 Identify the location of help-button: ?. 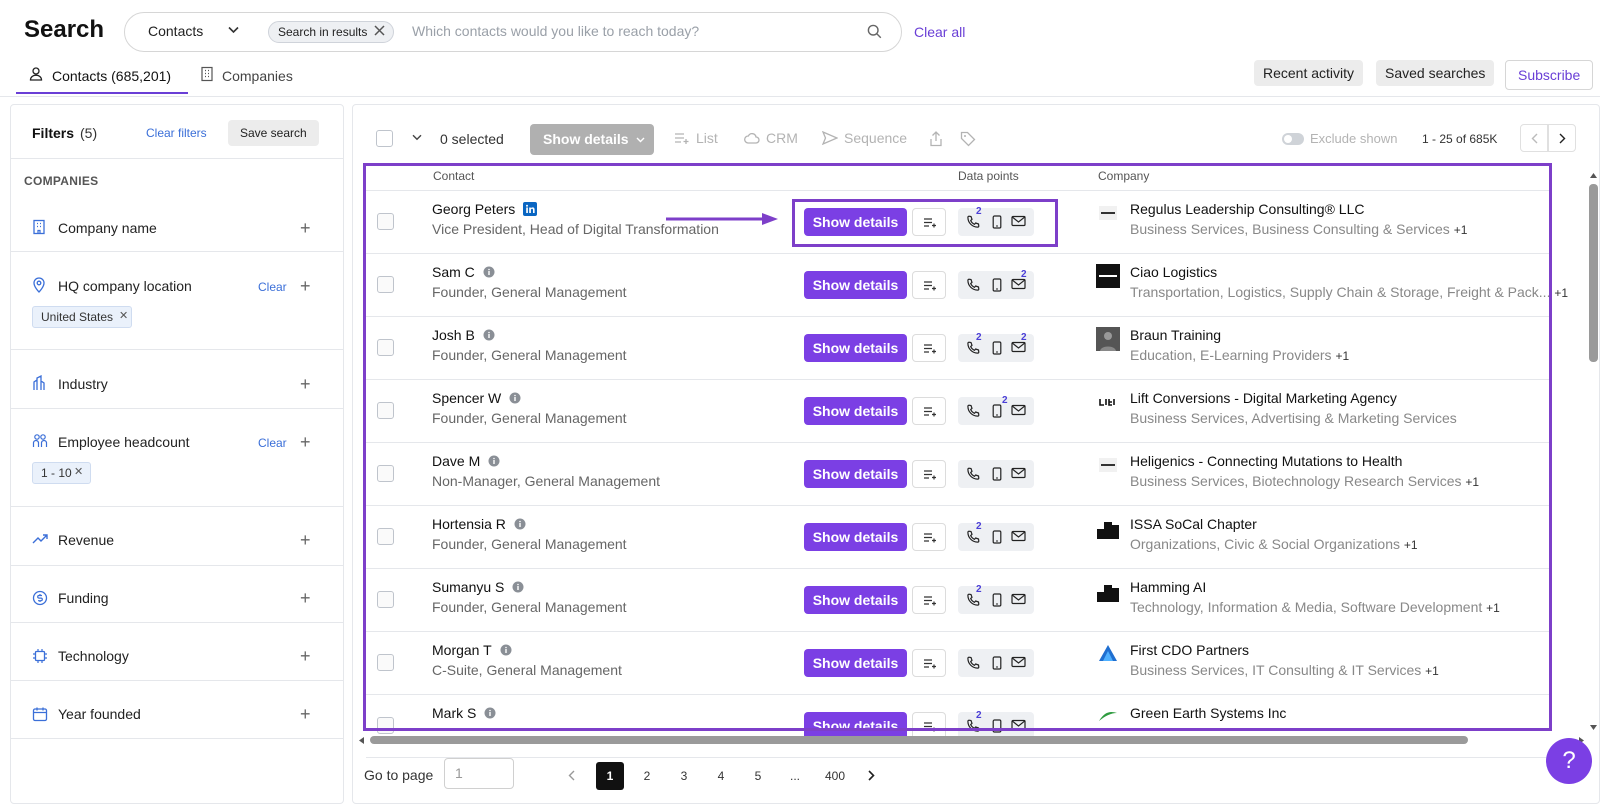
(1569, 761).